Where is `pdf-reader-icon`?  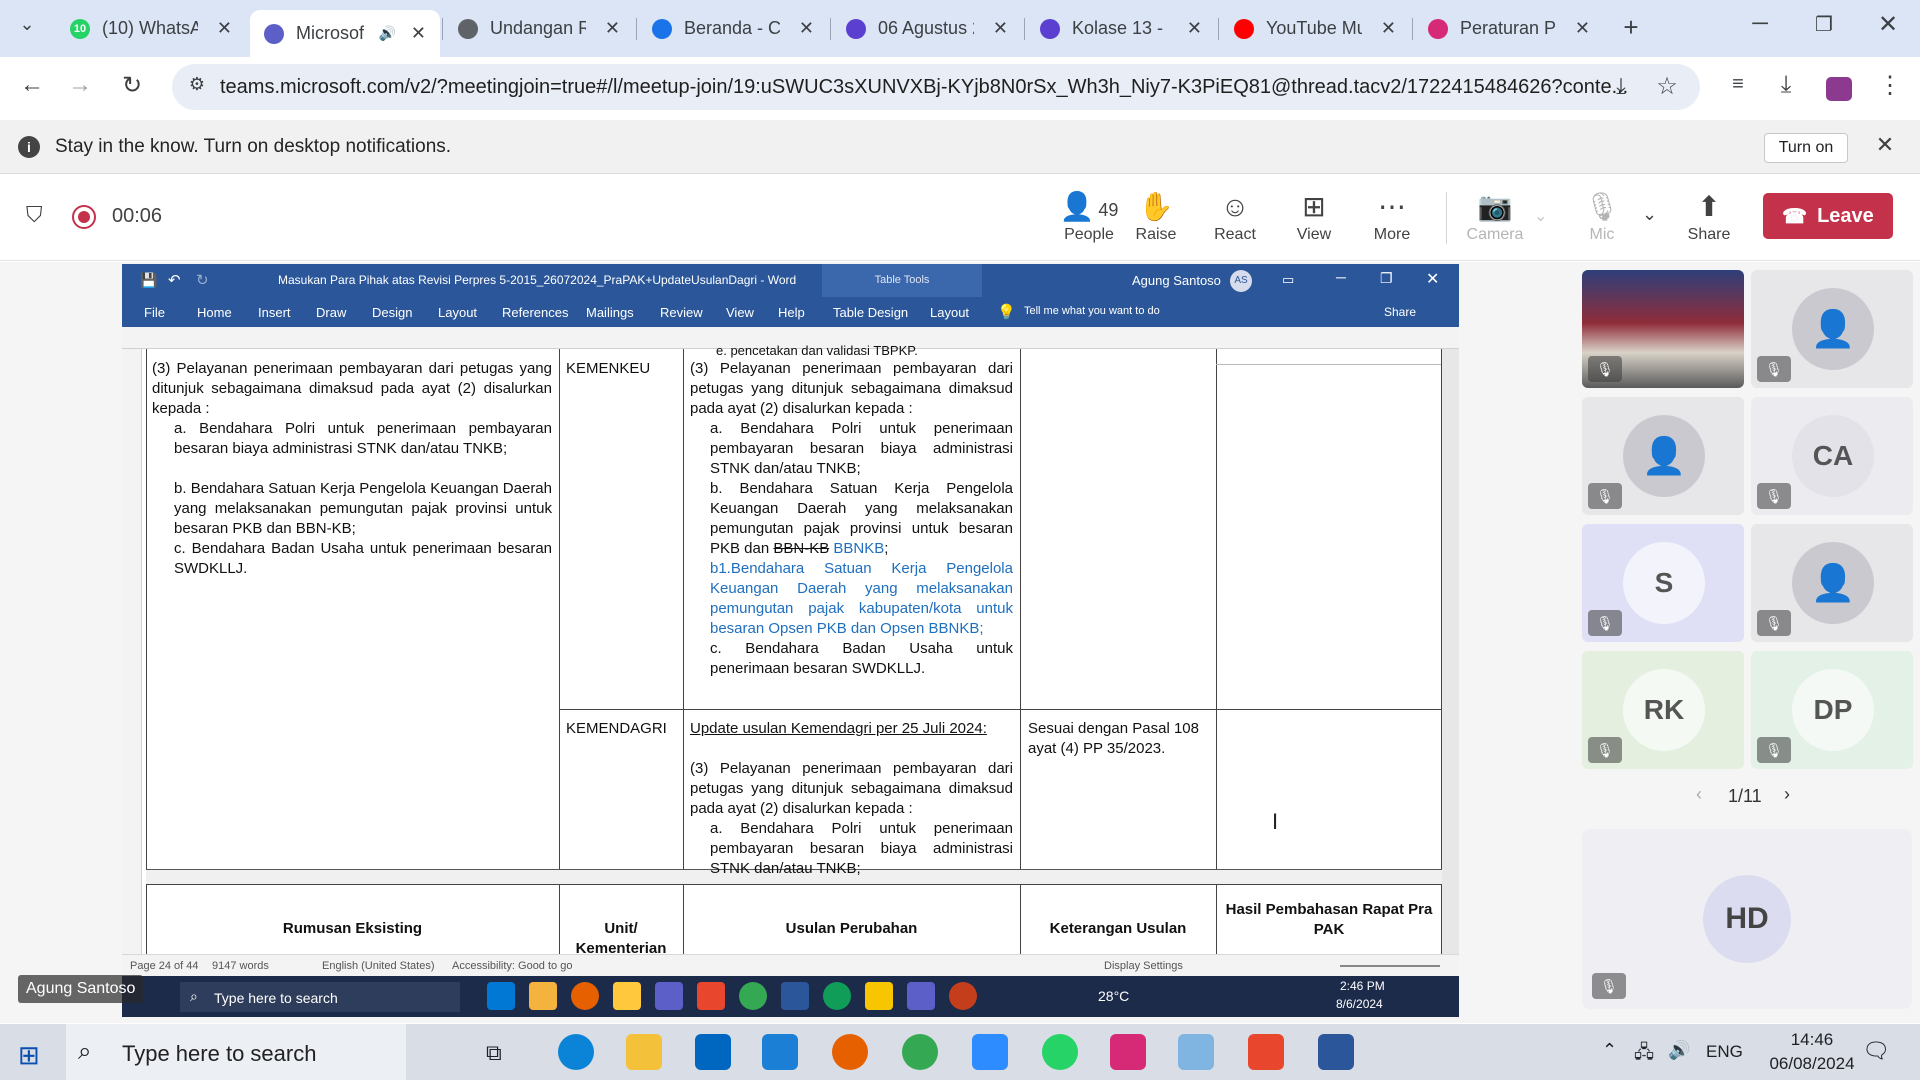
pdf-reader-icon is located at coordinates (1266, 1052).